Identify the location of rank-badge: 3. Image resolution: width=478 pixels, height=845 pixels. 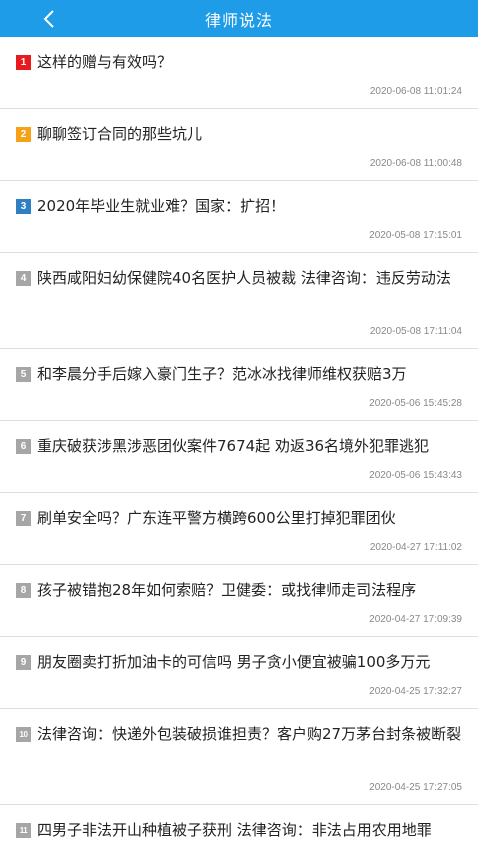
(23, 206).